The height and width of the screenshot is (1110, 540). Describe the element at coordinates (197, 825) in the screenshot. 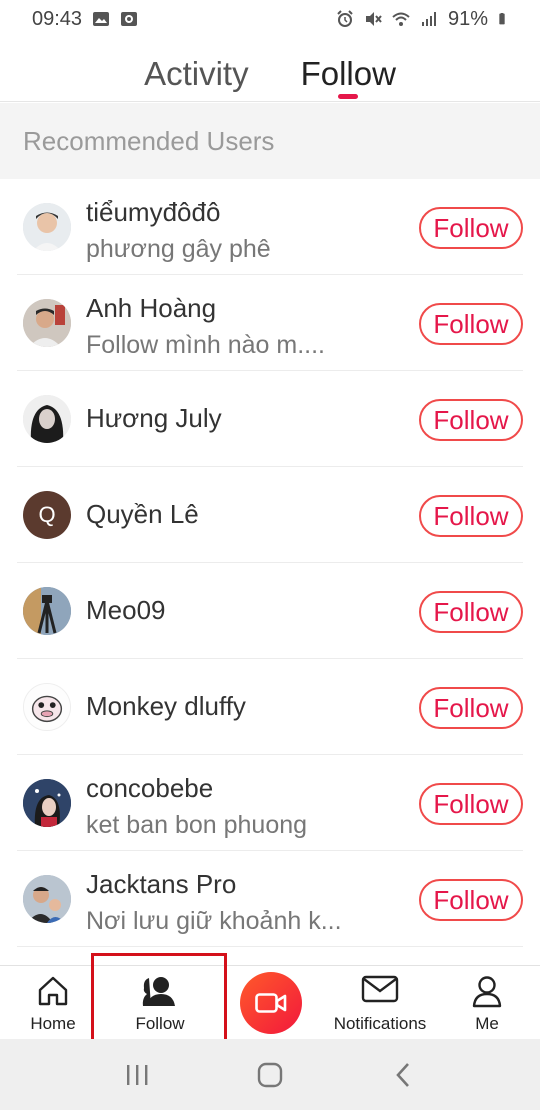

I see `user-subtitle: ket ban bon phuong` at that location.